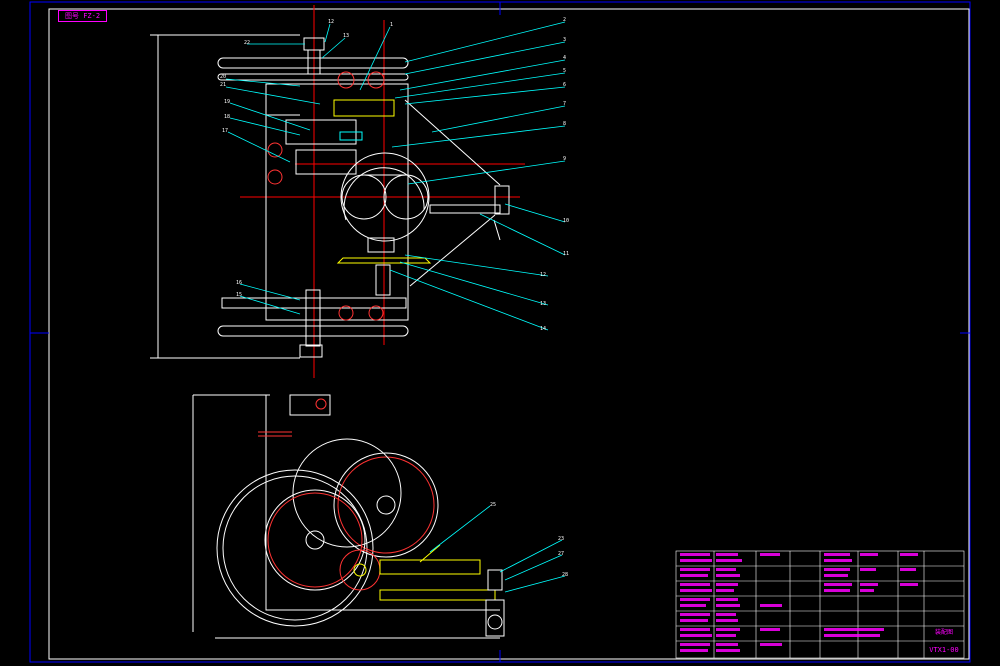 The image size is (1000, 666). I want to click on callout-3: 3, so click(564, 40).